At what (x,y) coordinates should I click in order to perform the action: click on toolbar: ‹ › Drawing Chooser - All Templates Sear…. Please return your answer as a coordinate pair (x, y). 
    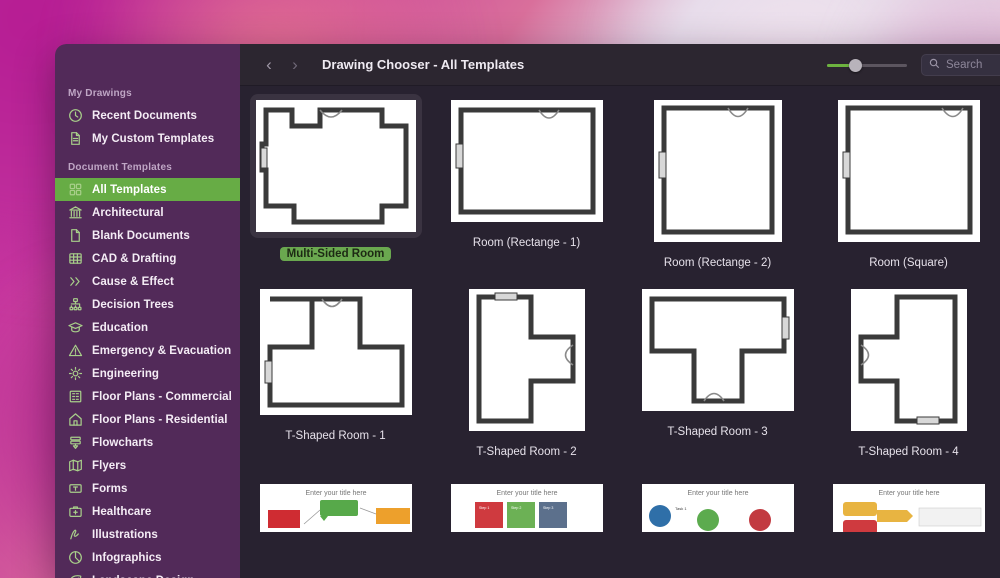
    Looking at the image, I should click on (620, 65).